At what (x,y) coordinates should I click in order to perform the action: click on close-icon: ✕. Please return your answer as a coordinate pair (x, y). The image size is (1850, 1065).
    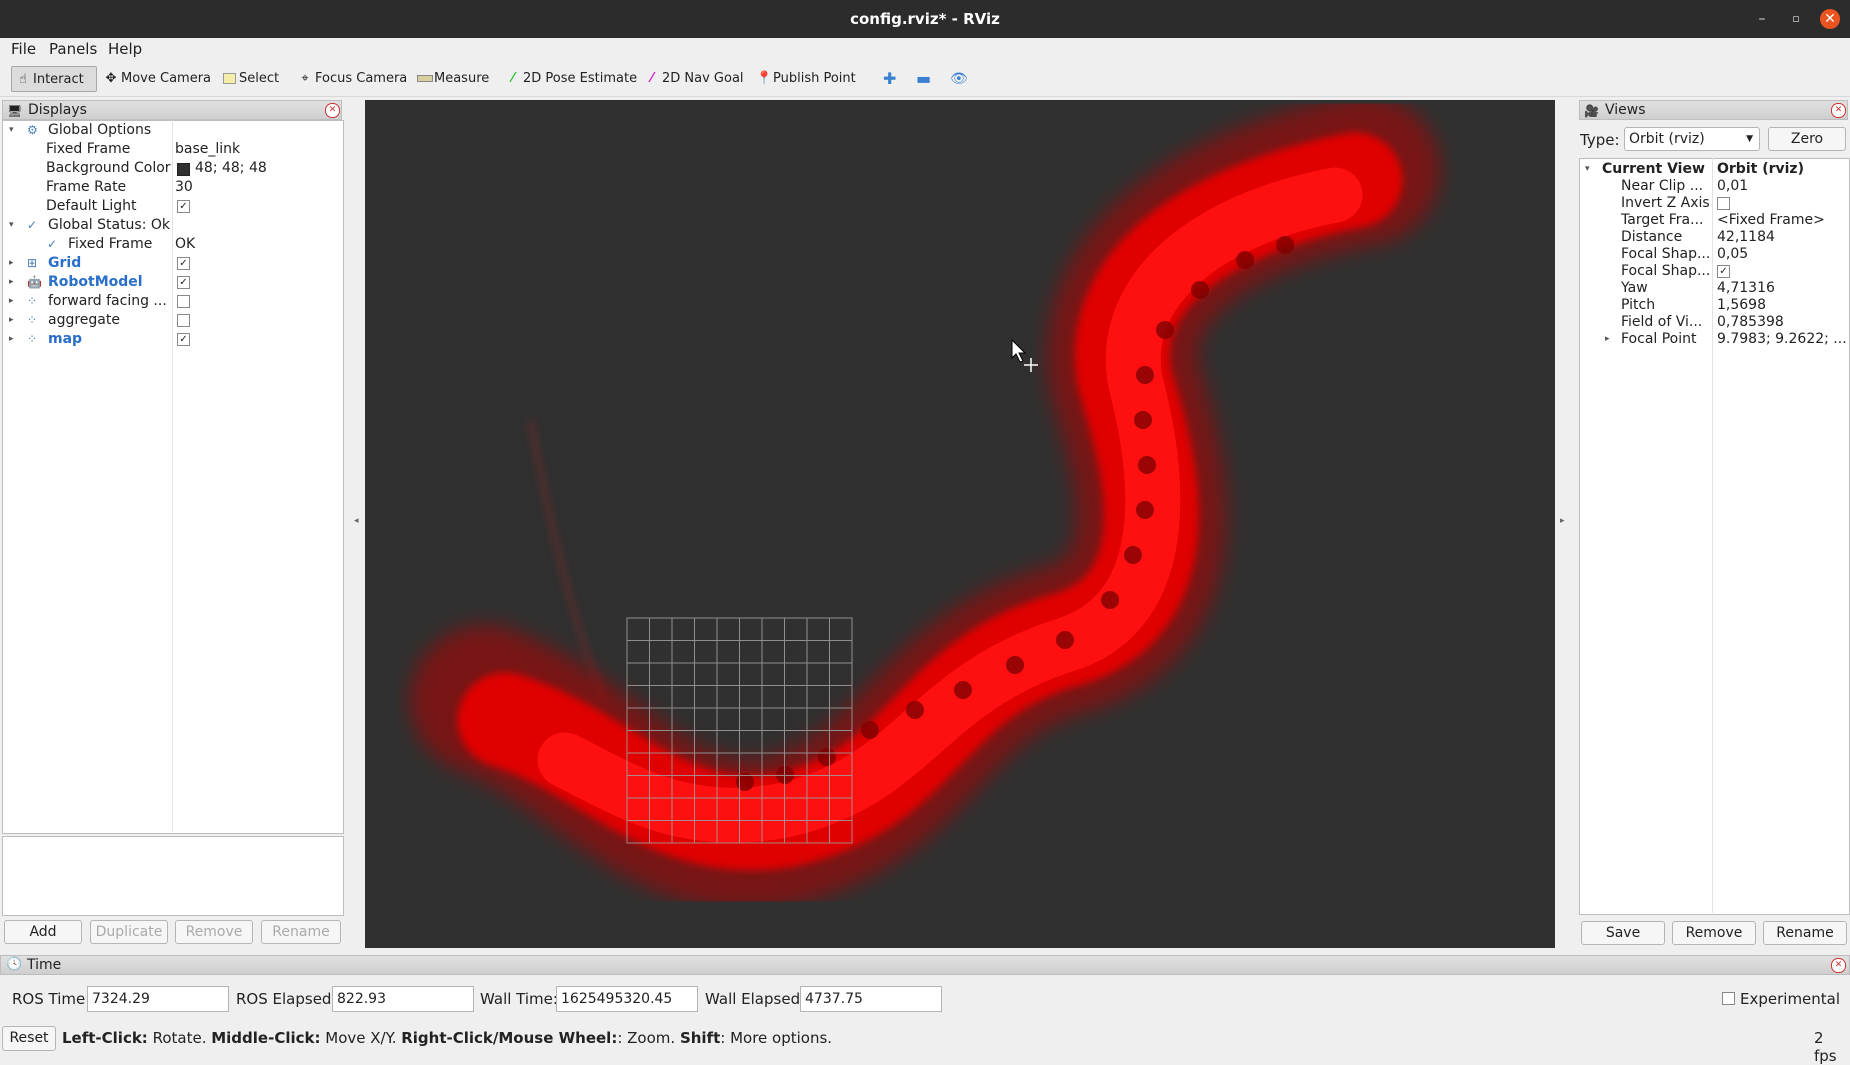
    Looking at the image, I should click on (1830, 19).